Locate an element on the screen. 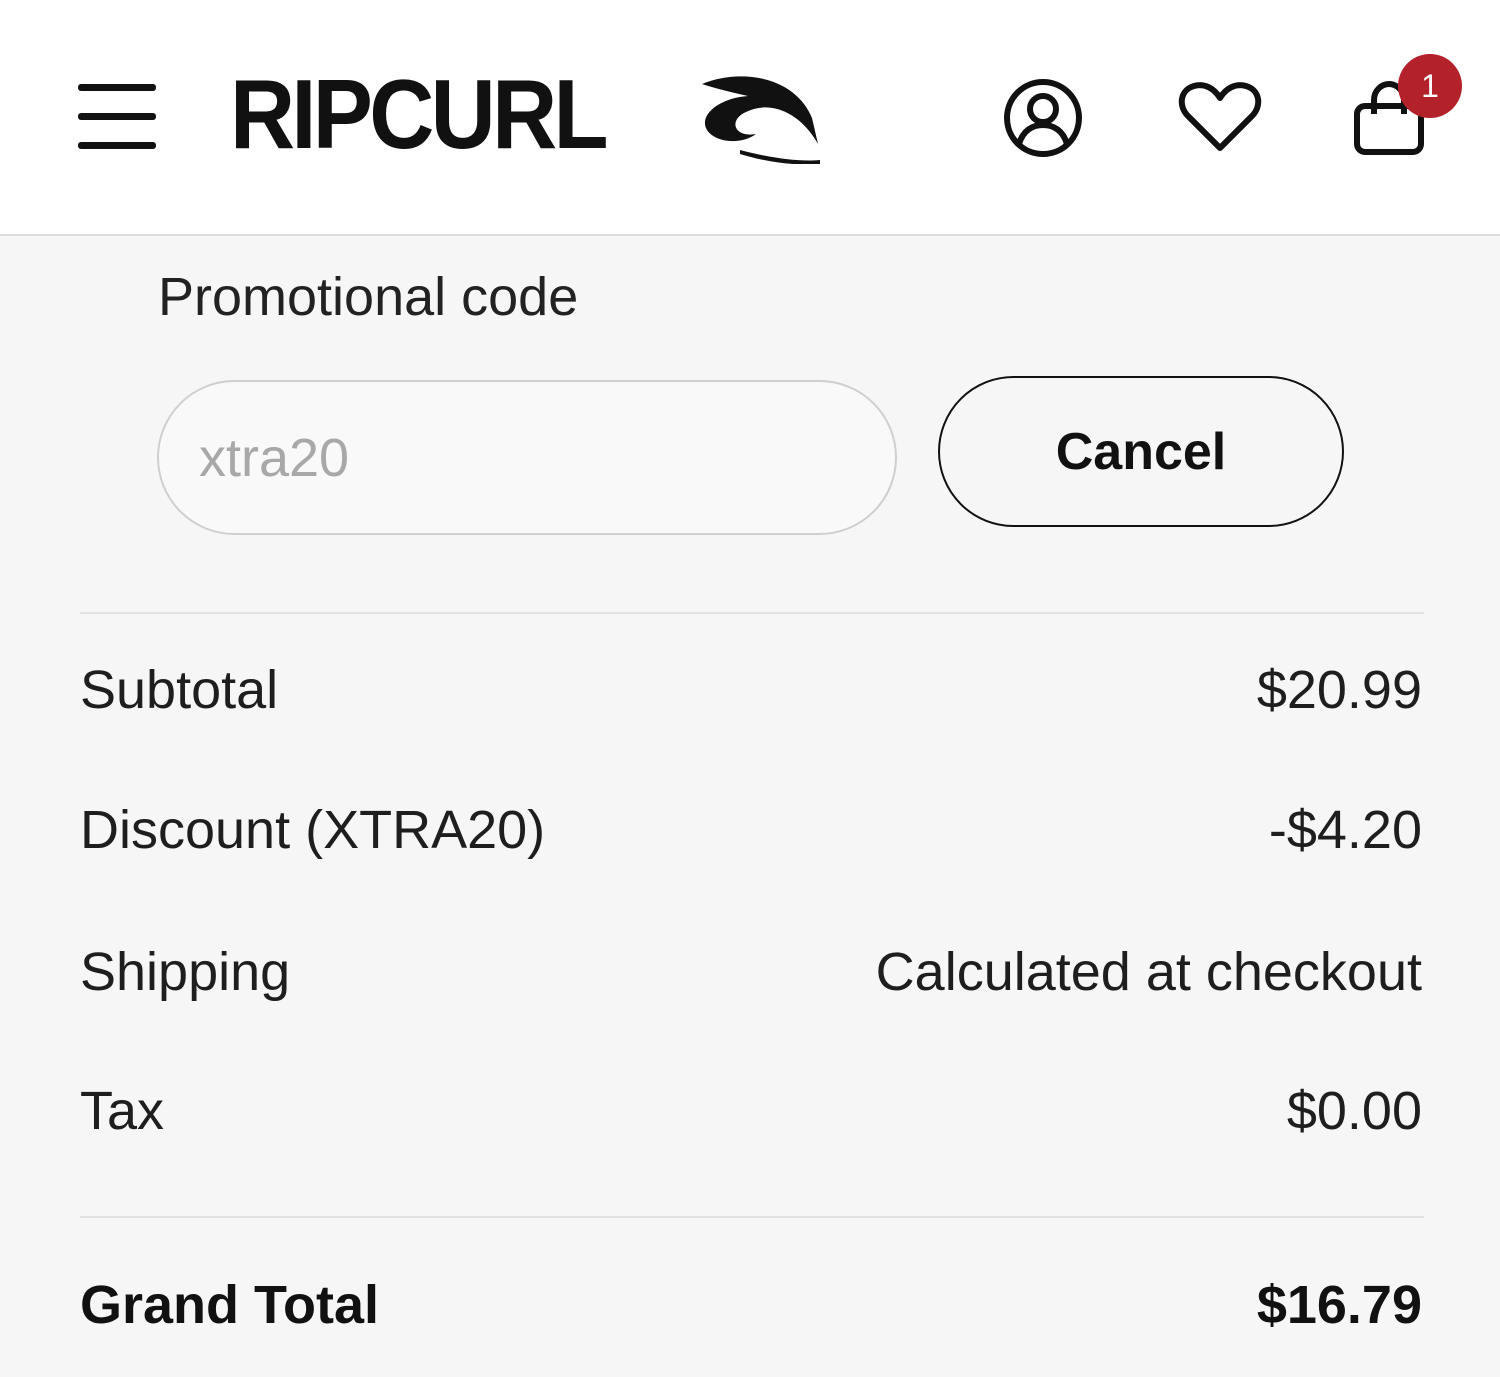  summary-row-shipping: Shipping Calculated at checkout is located at coordinates (751, 972).